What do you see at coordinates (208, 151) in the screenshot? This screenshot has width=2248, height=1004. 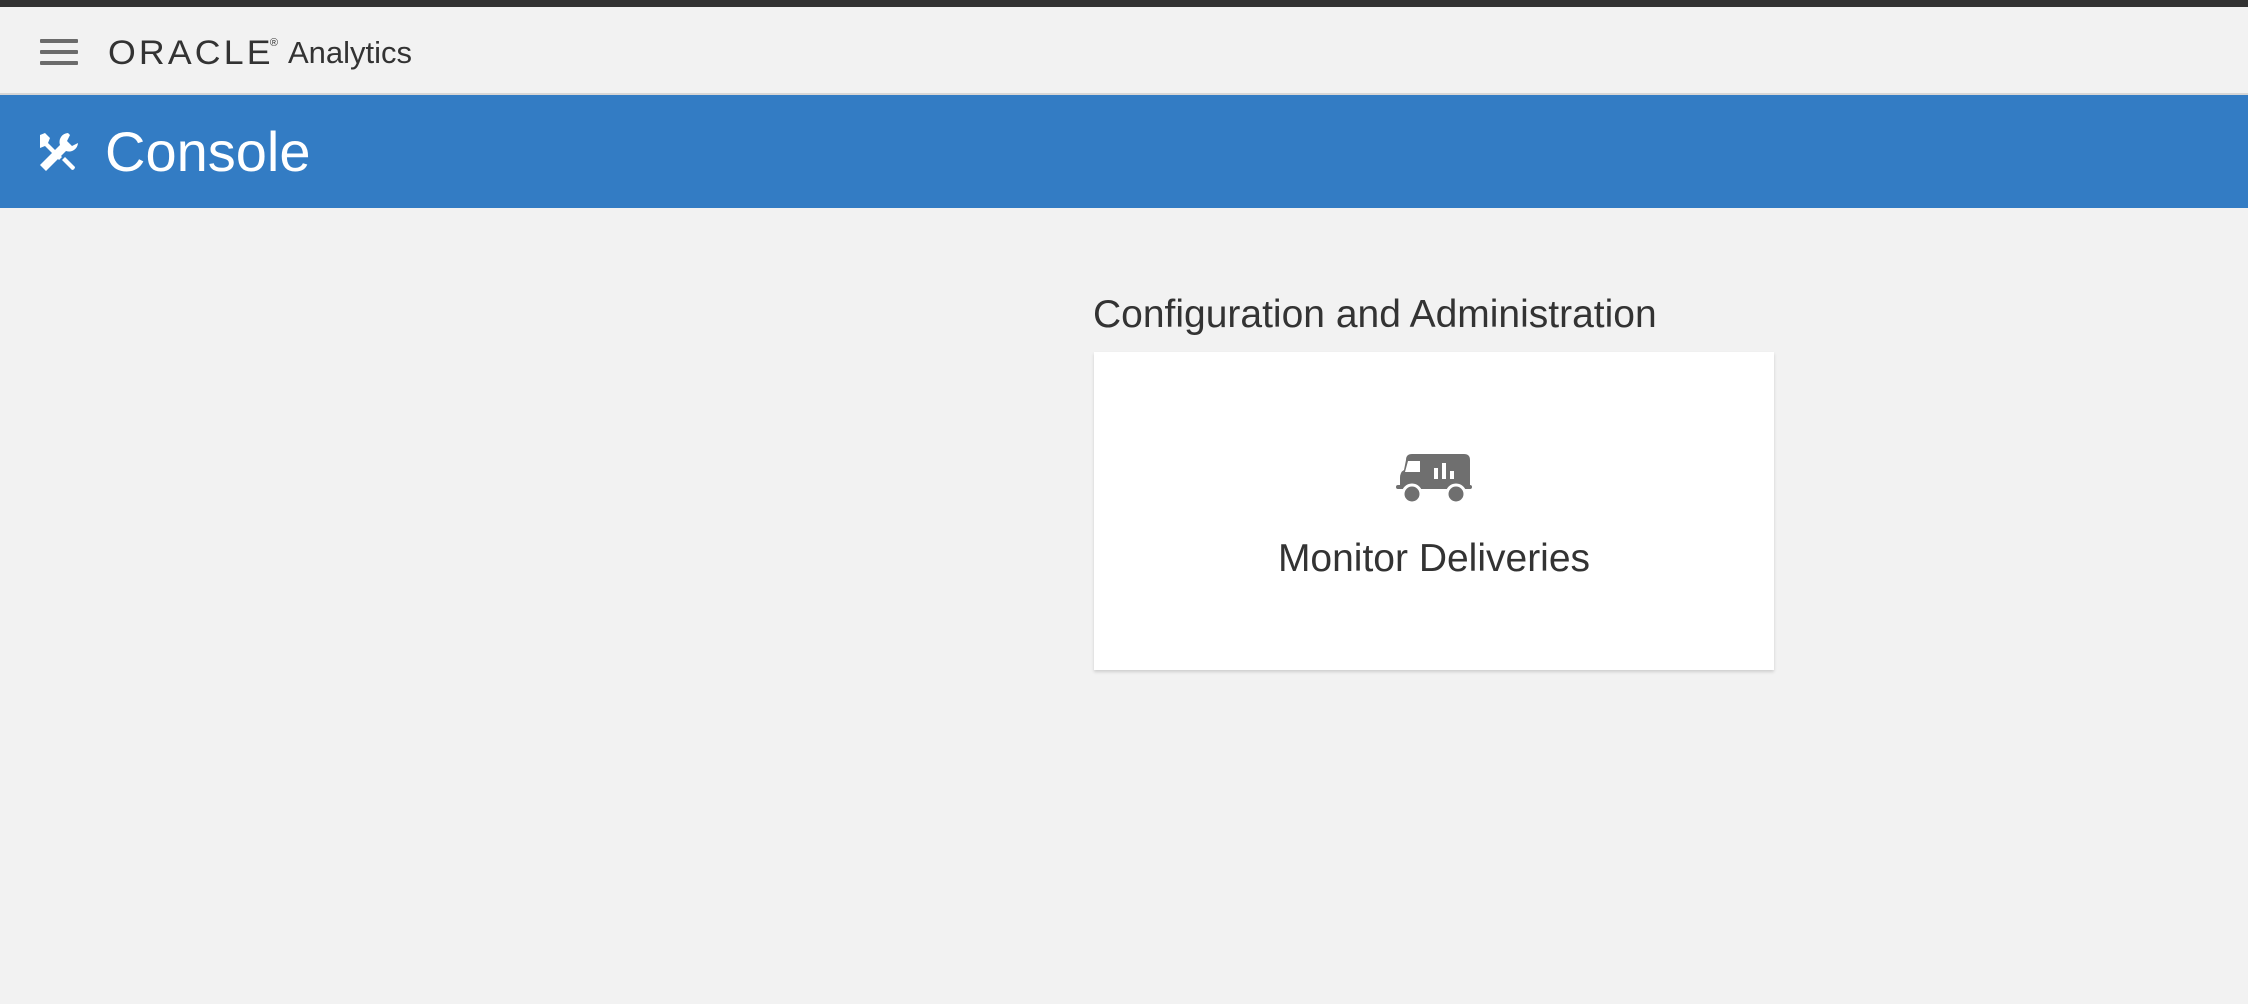 I see `page-title: Console` at bounding box center [208, 151].